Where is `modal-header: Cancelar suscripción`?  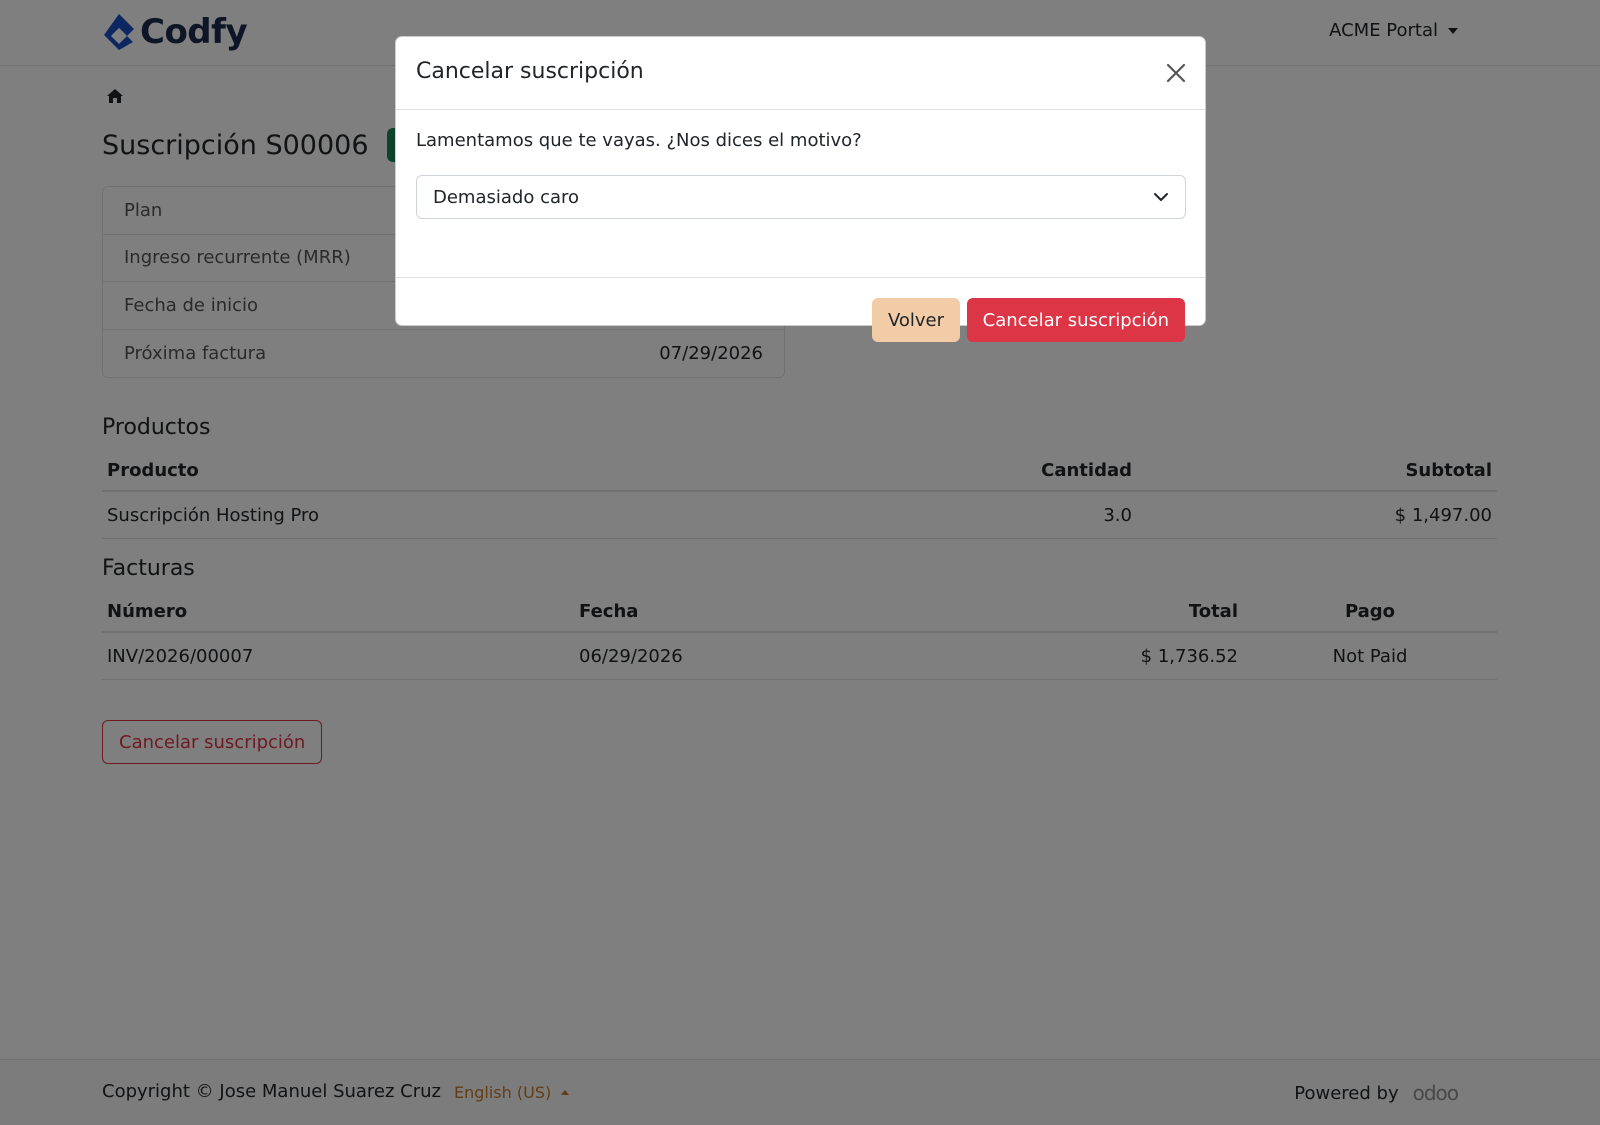 modal-header: Cancelar suscripción is located at coordinates (800, 73).